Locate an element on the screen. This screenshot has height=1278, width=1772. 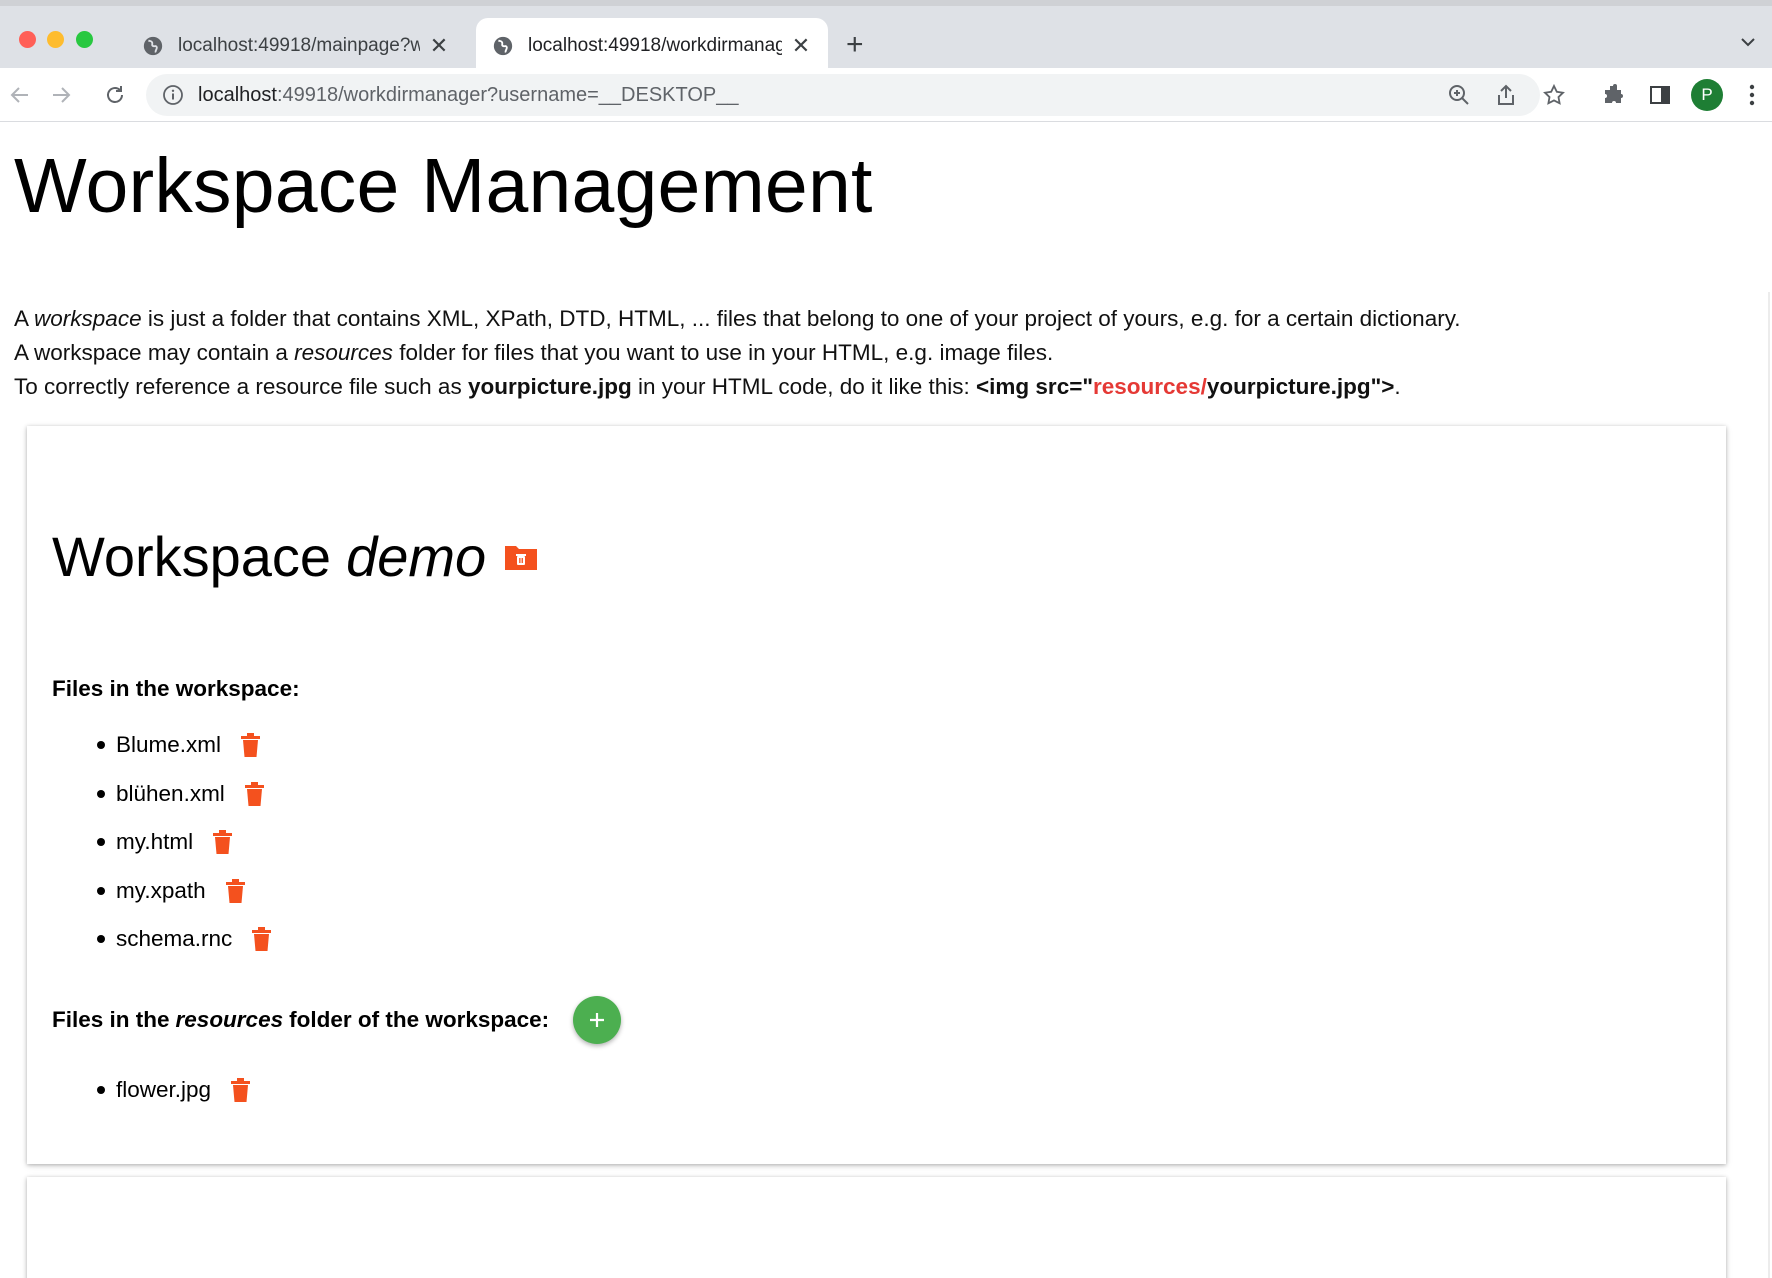
page-title: Workspace Management is located at coordinates (443, 186).